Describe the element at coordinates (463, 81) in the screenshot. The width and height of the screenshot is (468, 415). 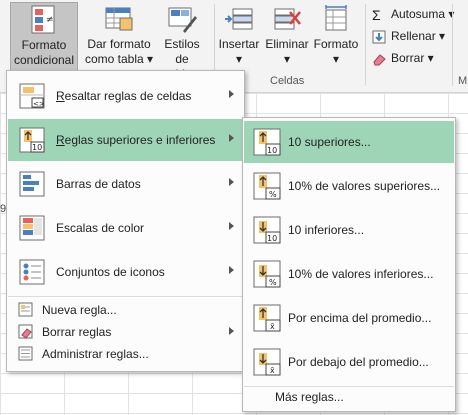
I see `clipped-group-label: M` at that location.